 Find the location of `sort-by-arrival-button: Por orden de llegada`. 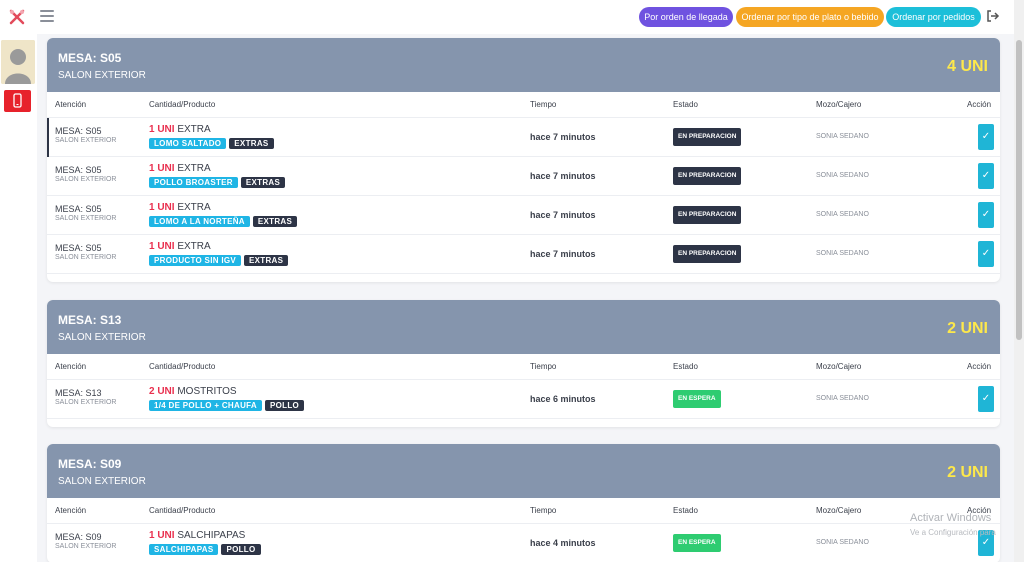

sort-by-arrival-button: Por orden de llegada is located at coordinates (686, 17).